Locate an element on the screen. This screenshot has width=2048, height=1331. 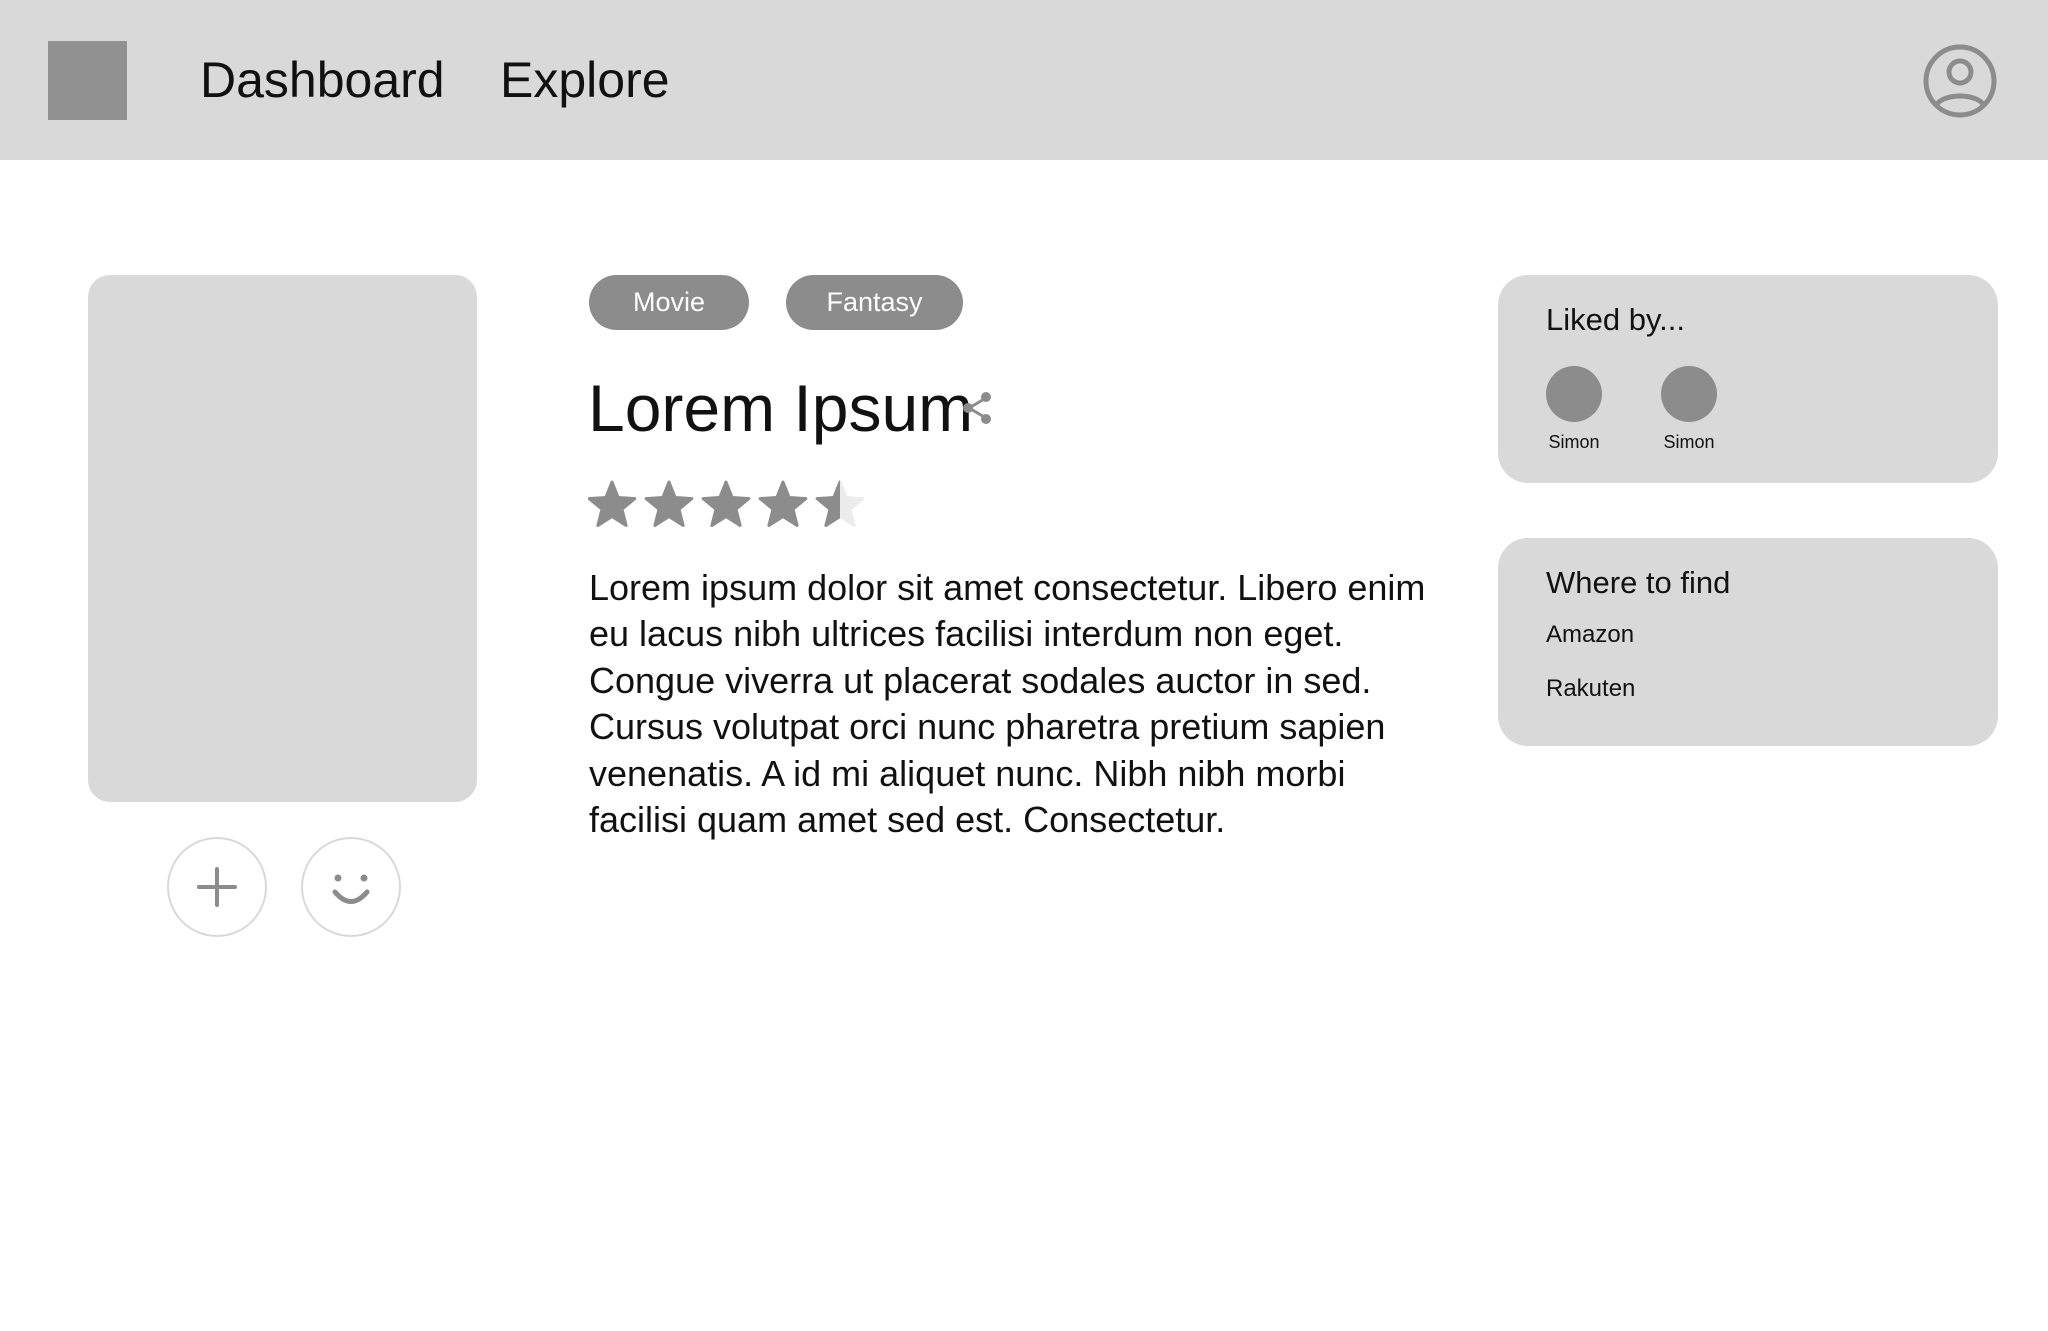
user-circle-icon is located at coordinates (1960, 81).